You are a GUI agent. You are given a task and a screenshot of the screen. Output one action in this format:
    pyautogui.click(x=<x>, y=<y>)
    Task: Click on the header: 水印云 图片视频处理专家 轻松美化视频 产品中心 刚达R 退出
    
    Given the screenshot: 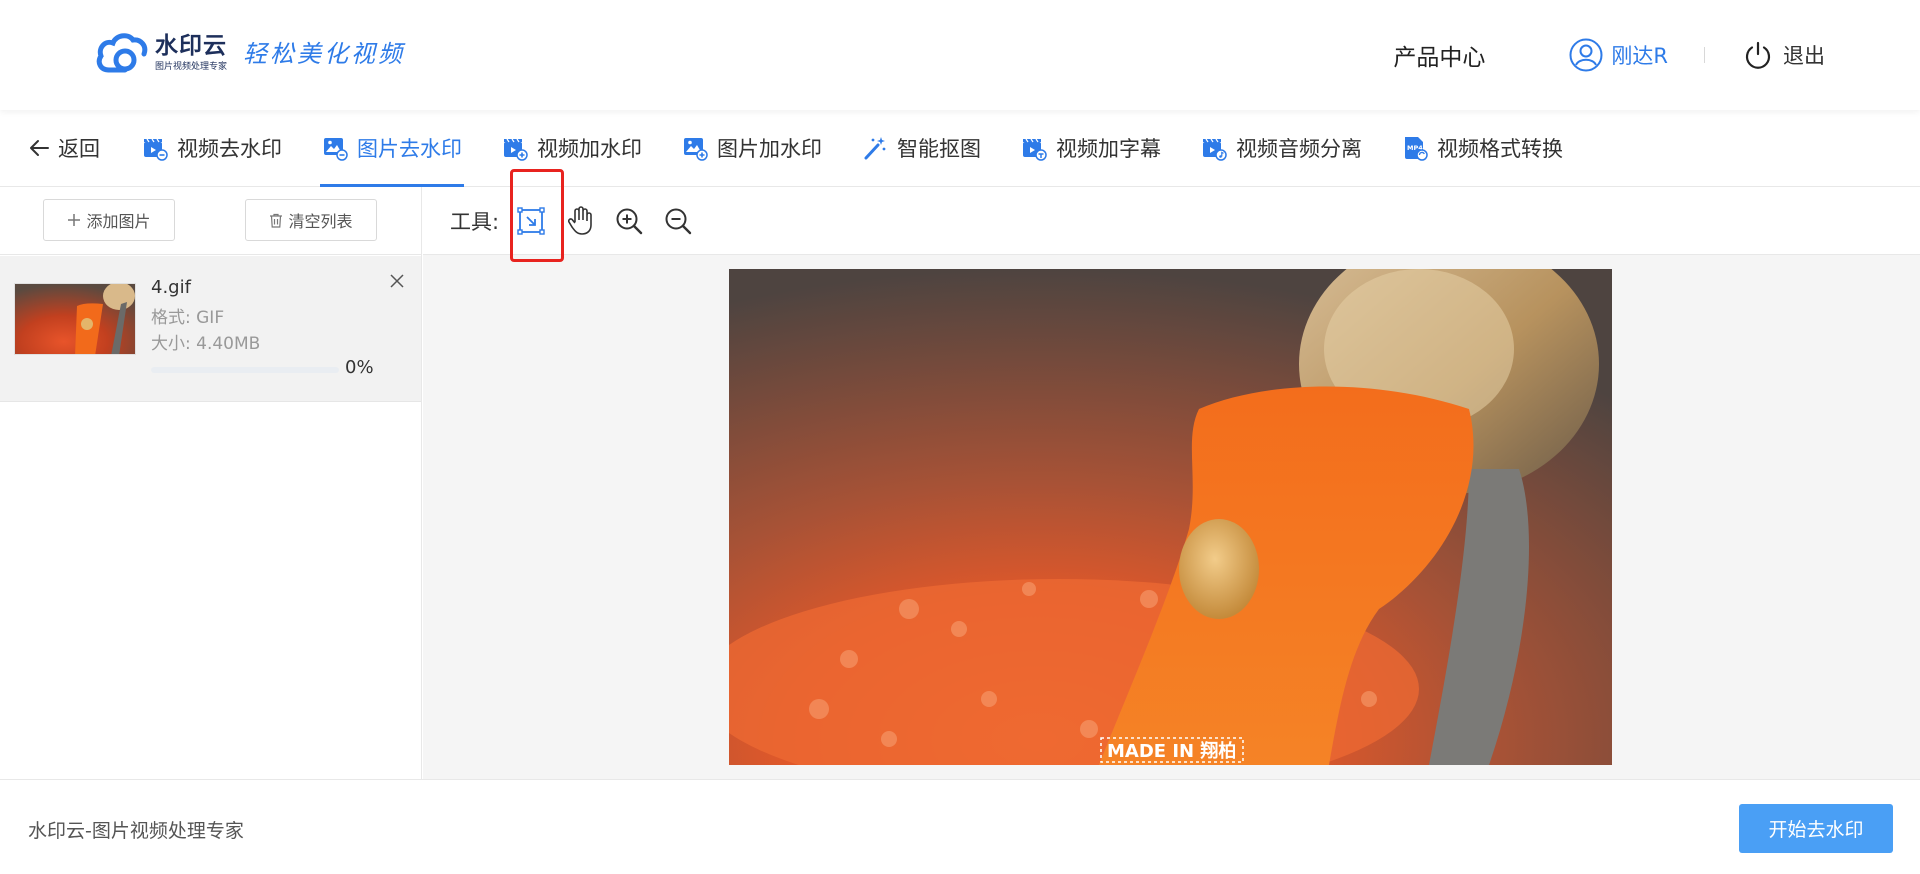 What is the action you would take?
    pyautogui.click(x=960, y=55)
    